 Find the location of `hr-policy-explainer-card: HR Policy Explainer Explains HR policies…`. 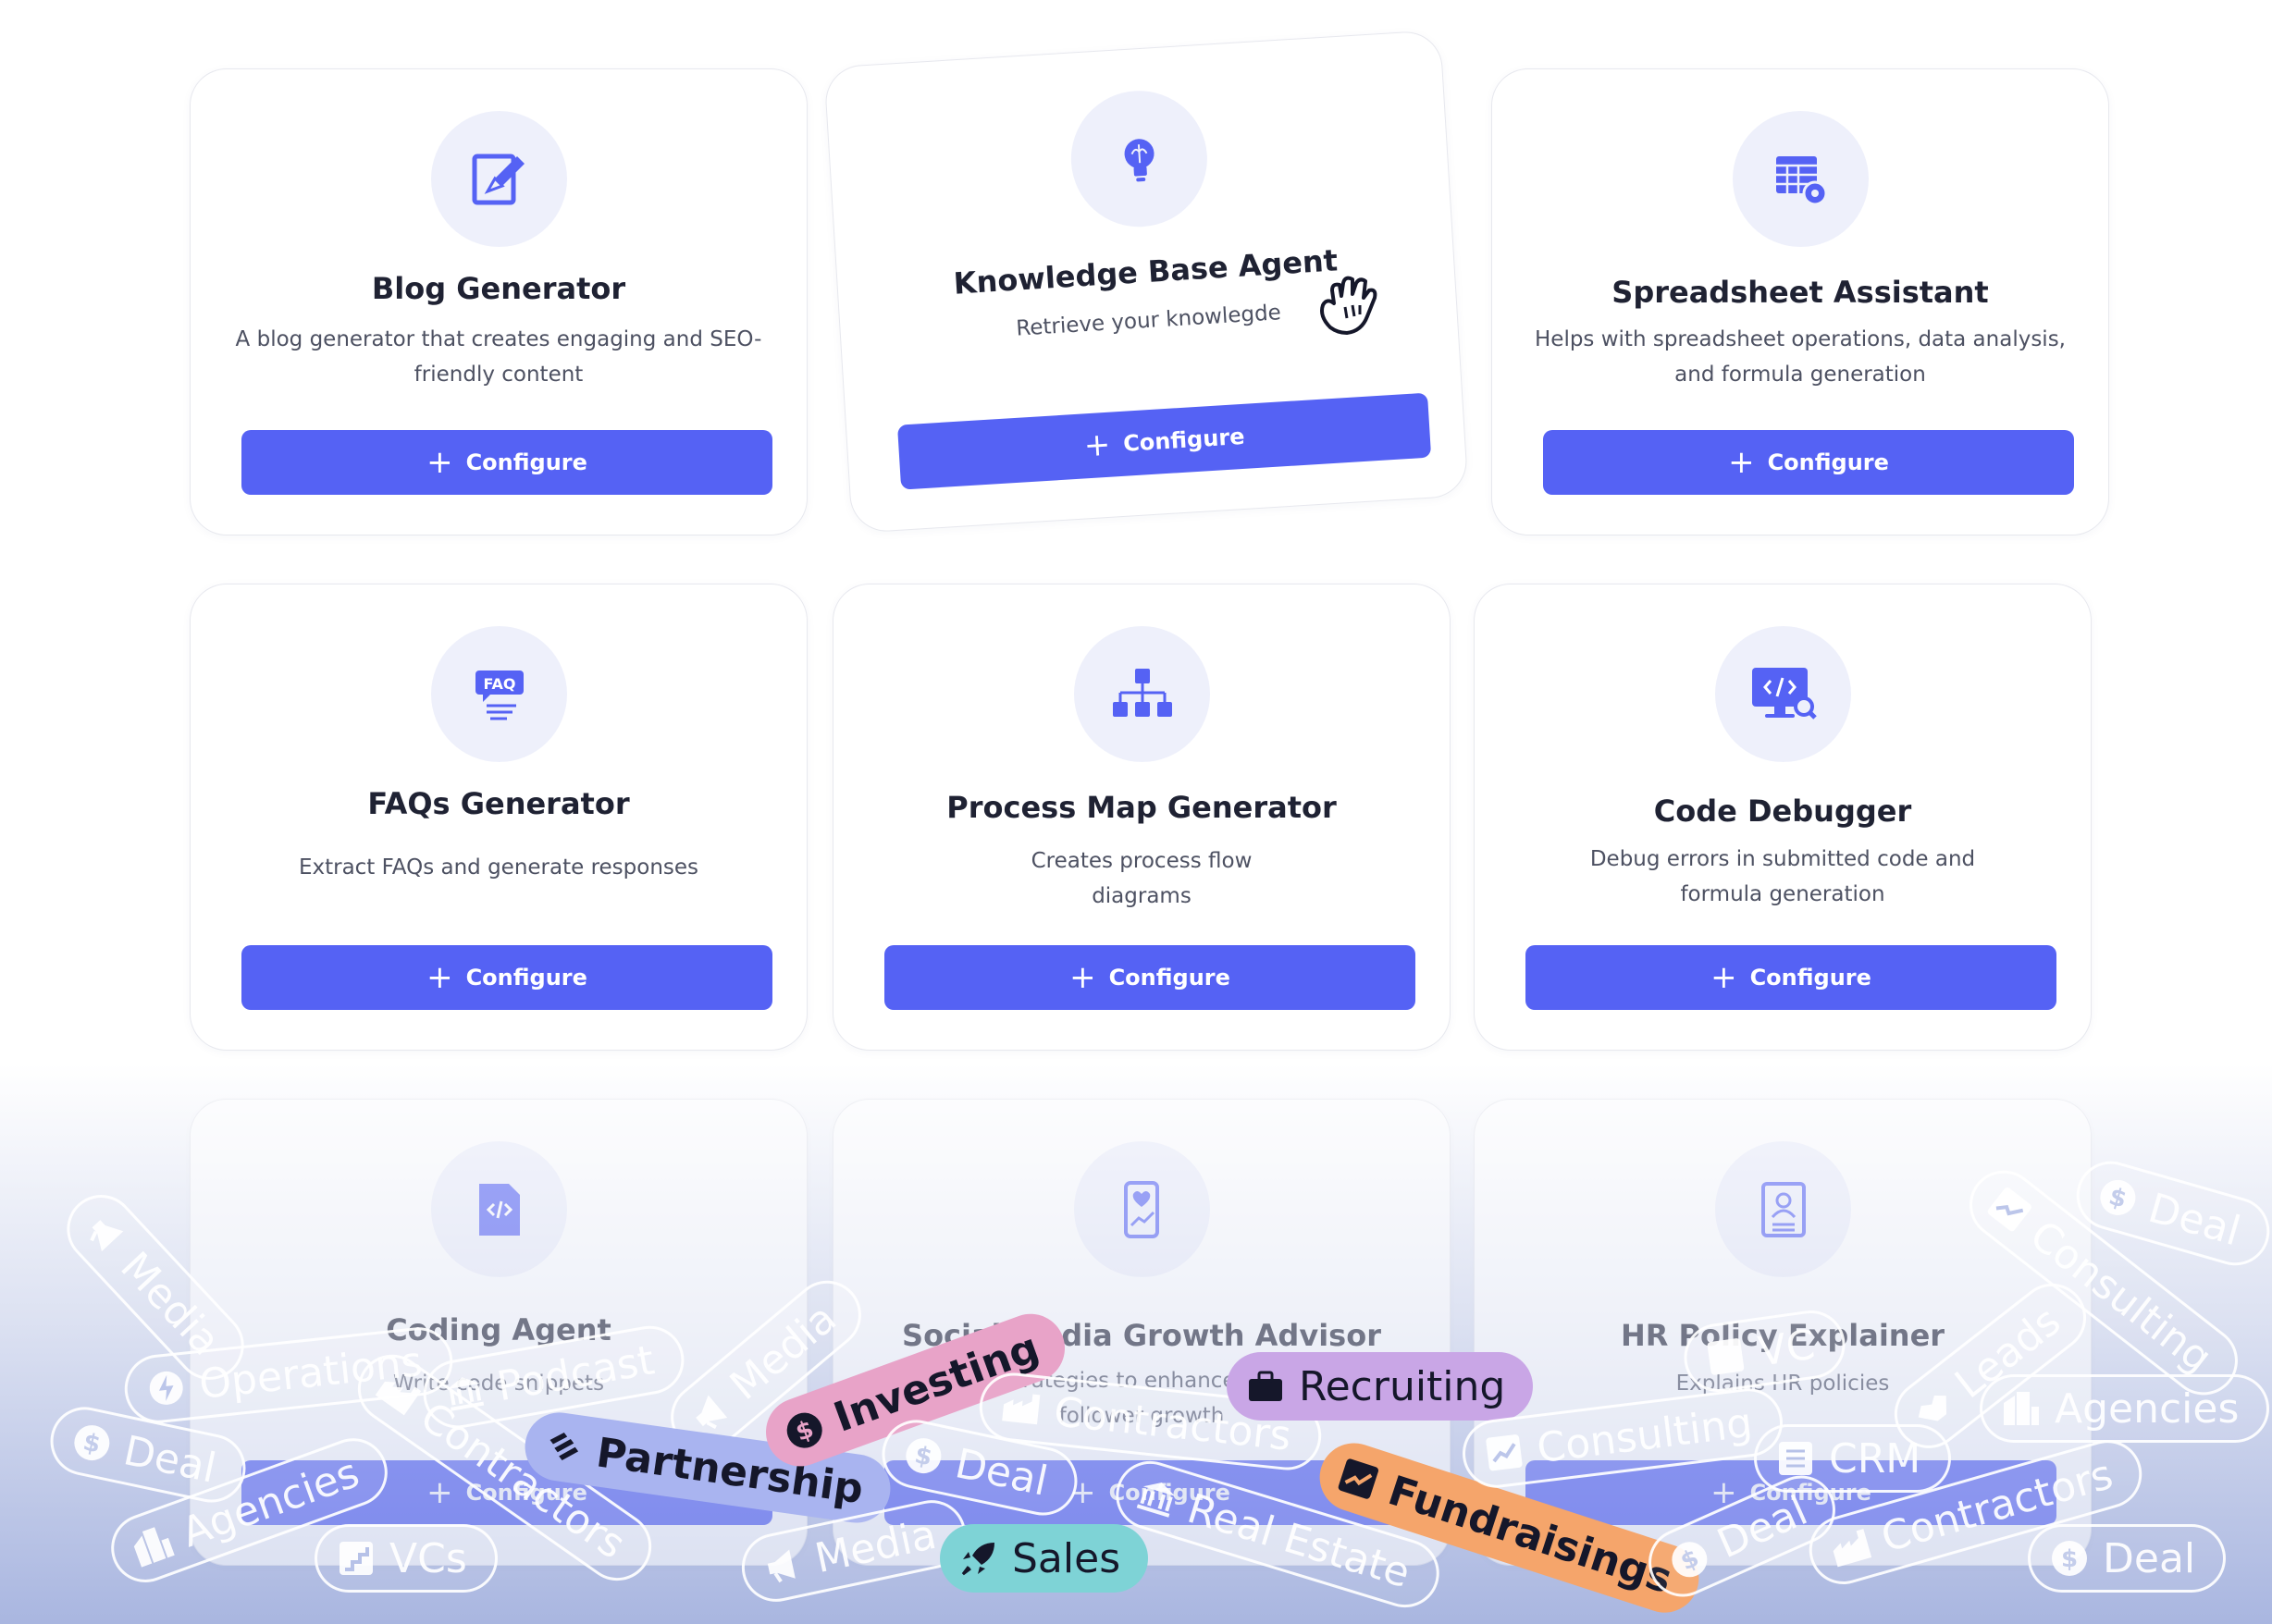

hr-policy-explainer-card: HR Policy Explainer Explains HR policies… is located at coordinates (1783, 1332).